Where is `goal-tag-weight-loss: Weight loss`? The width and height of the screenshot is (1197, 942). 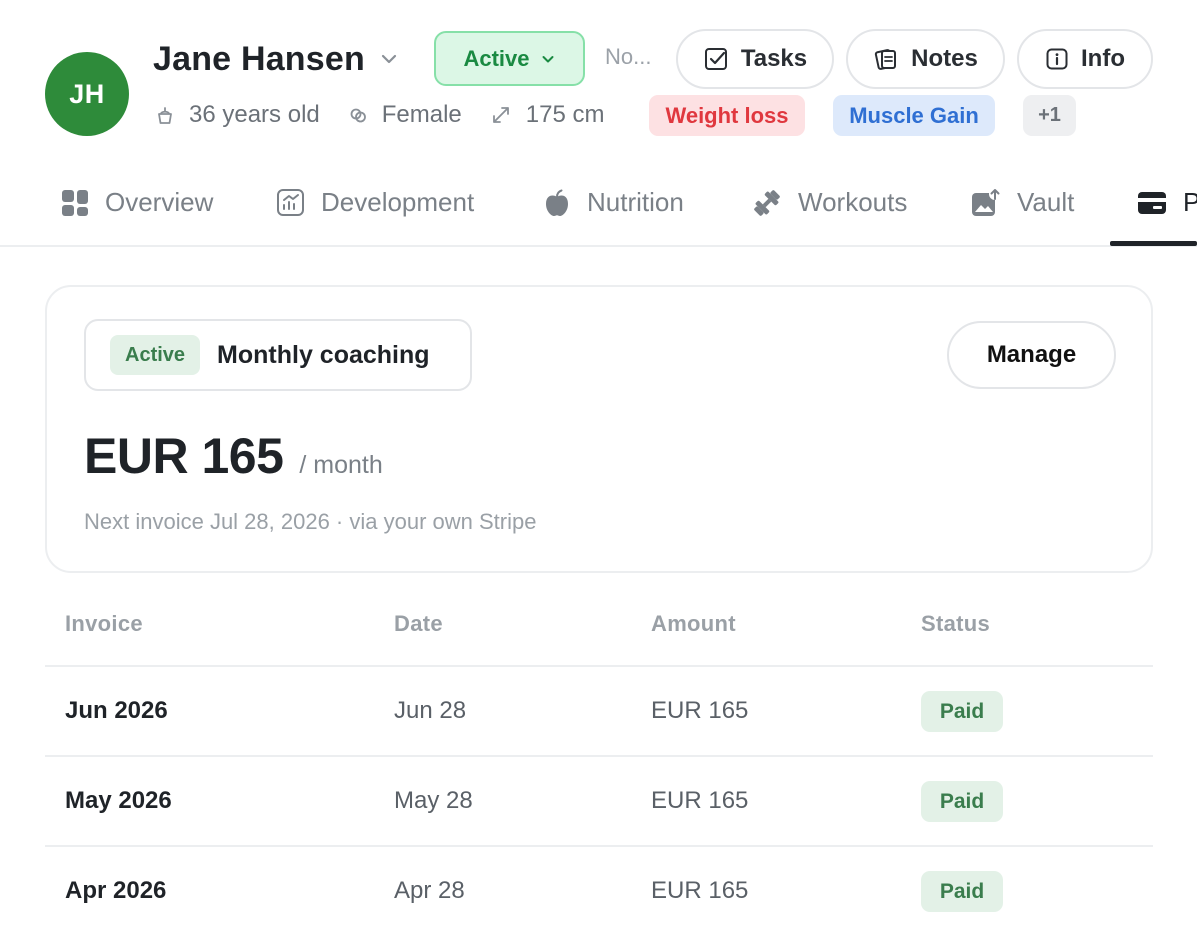 goal-tag-weight-loss: Weight loss is located at coordinates (727, 115).